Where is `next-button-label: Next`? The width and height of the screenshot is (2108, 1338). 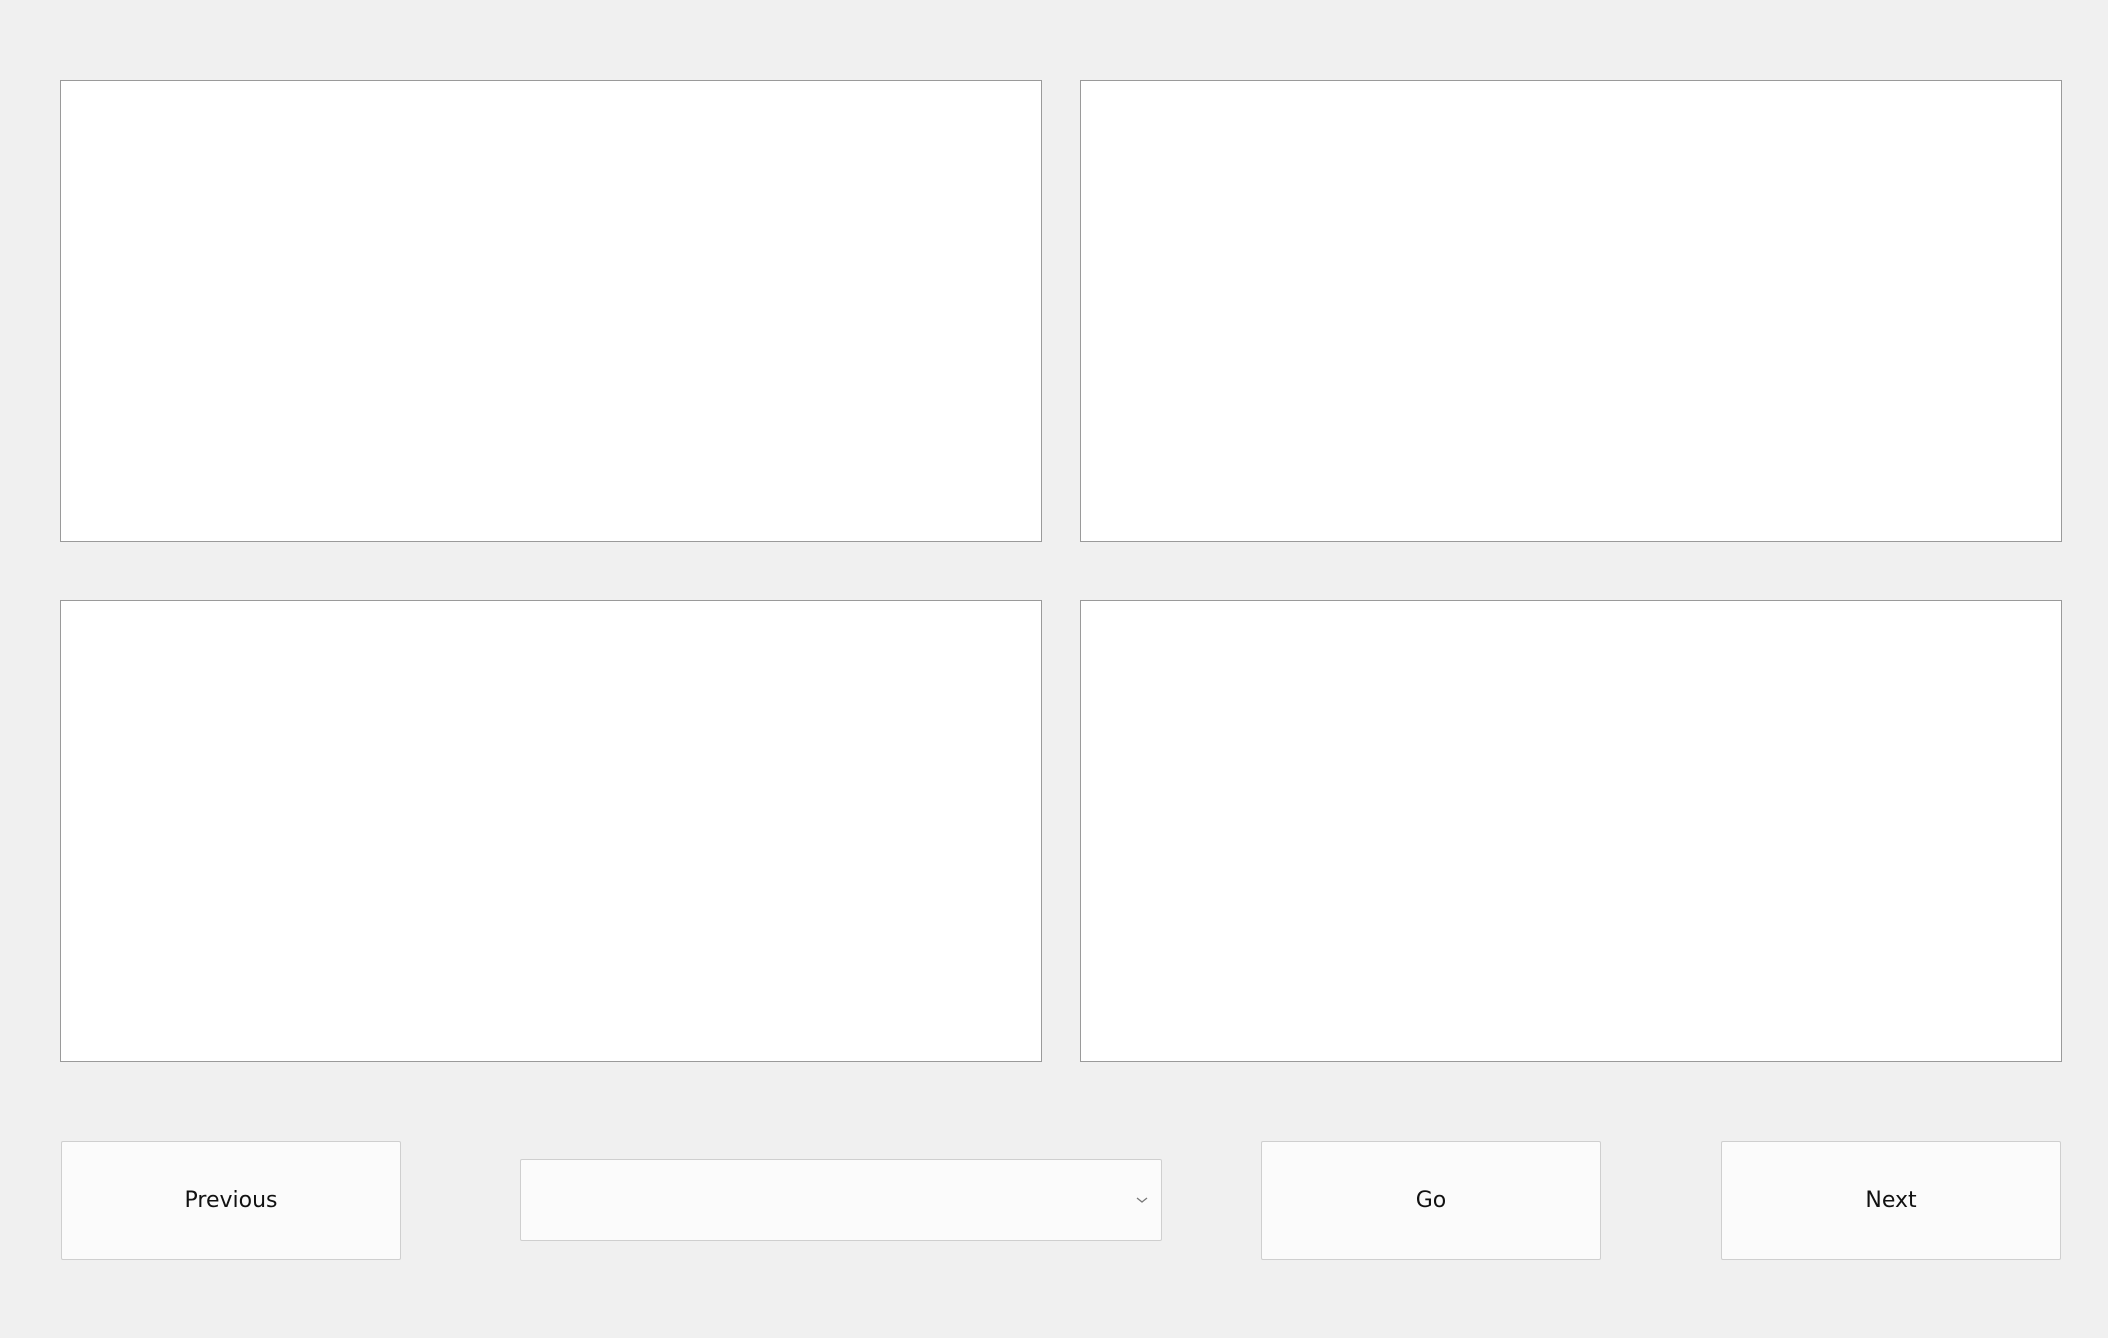 next-button-label: Next is located at coordinates (1891, 1200).